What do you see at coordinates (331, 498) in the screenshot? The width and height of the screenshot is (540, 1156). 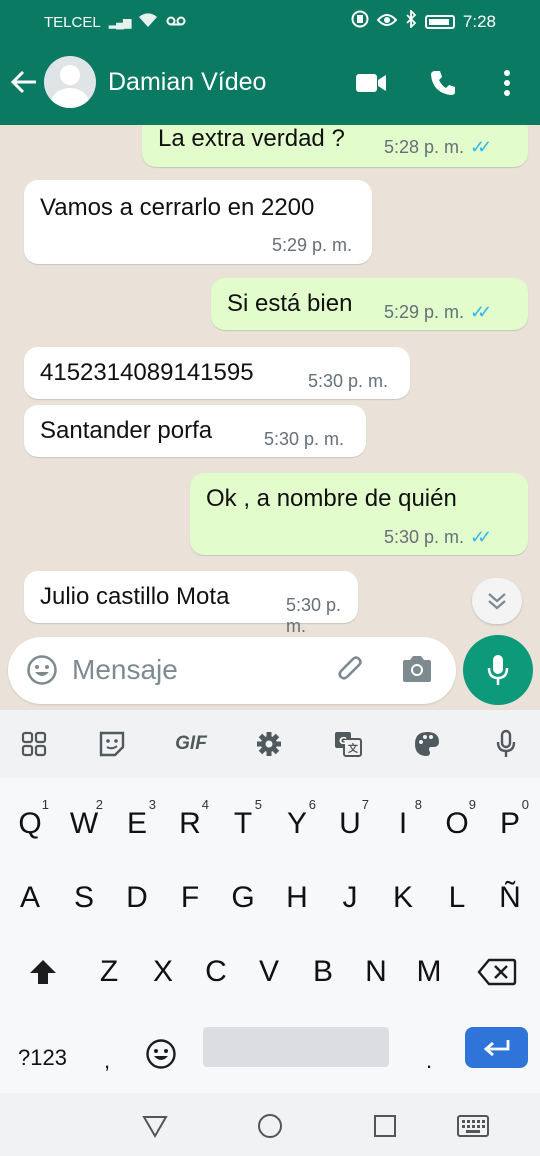 I see `message-text: Ok , a nombre de quién` at bounding box center [331, 498].